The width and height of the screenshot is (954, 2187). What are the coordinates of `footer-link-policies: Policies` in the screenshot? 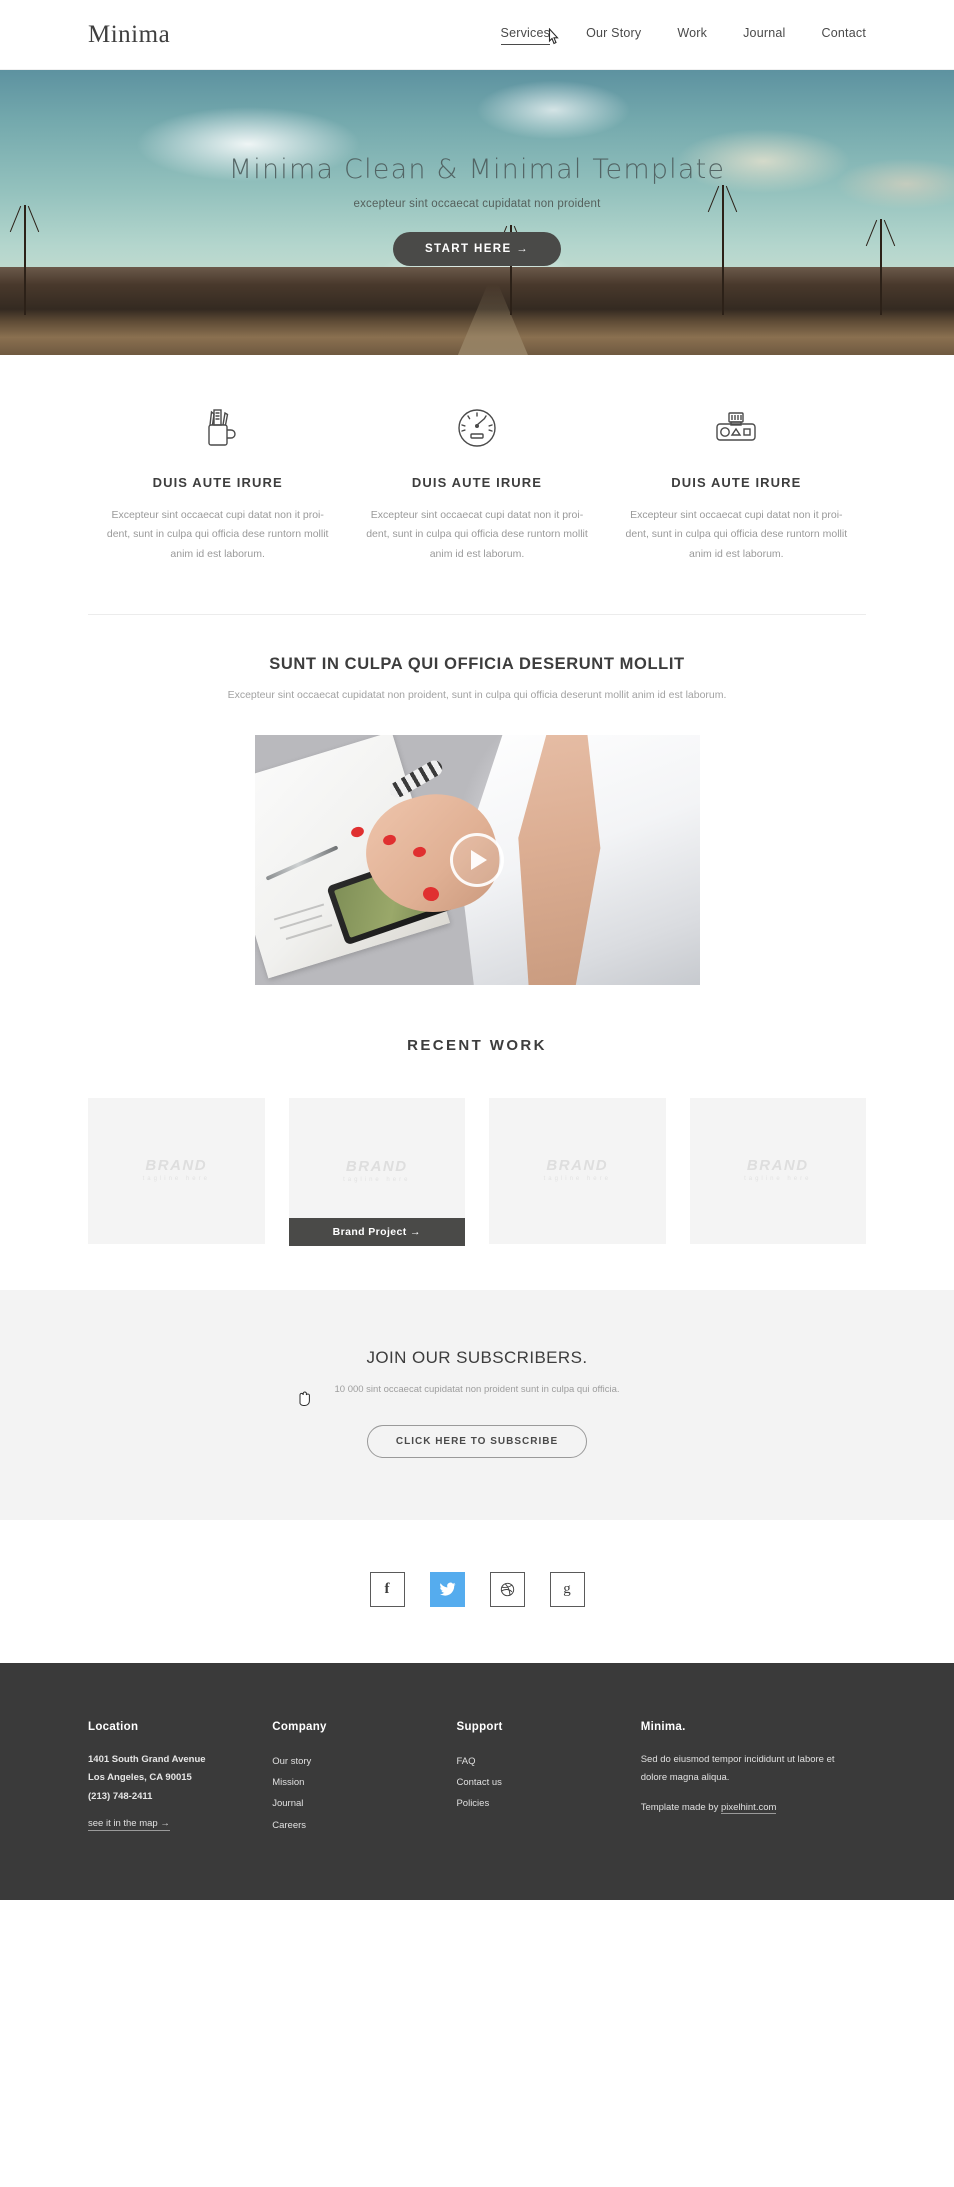 It's located at (538, 1803).